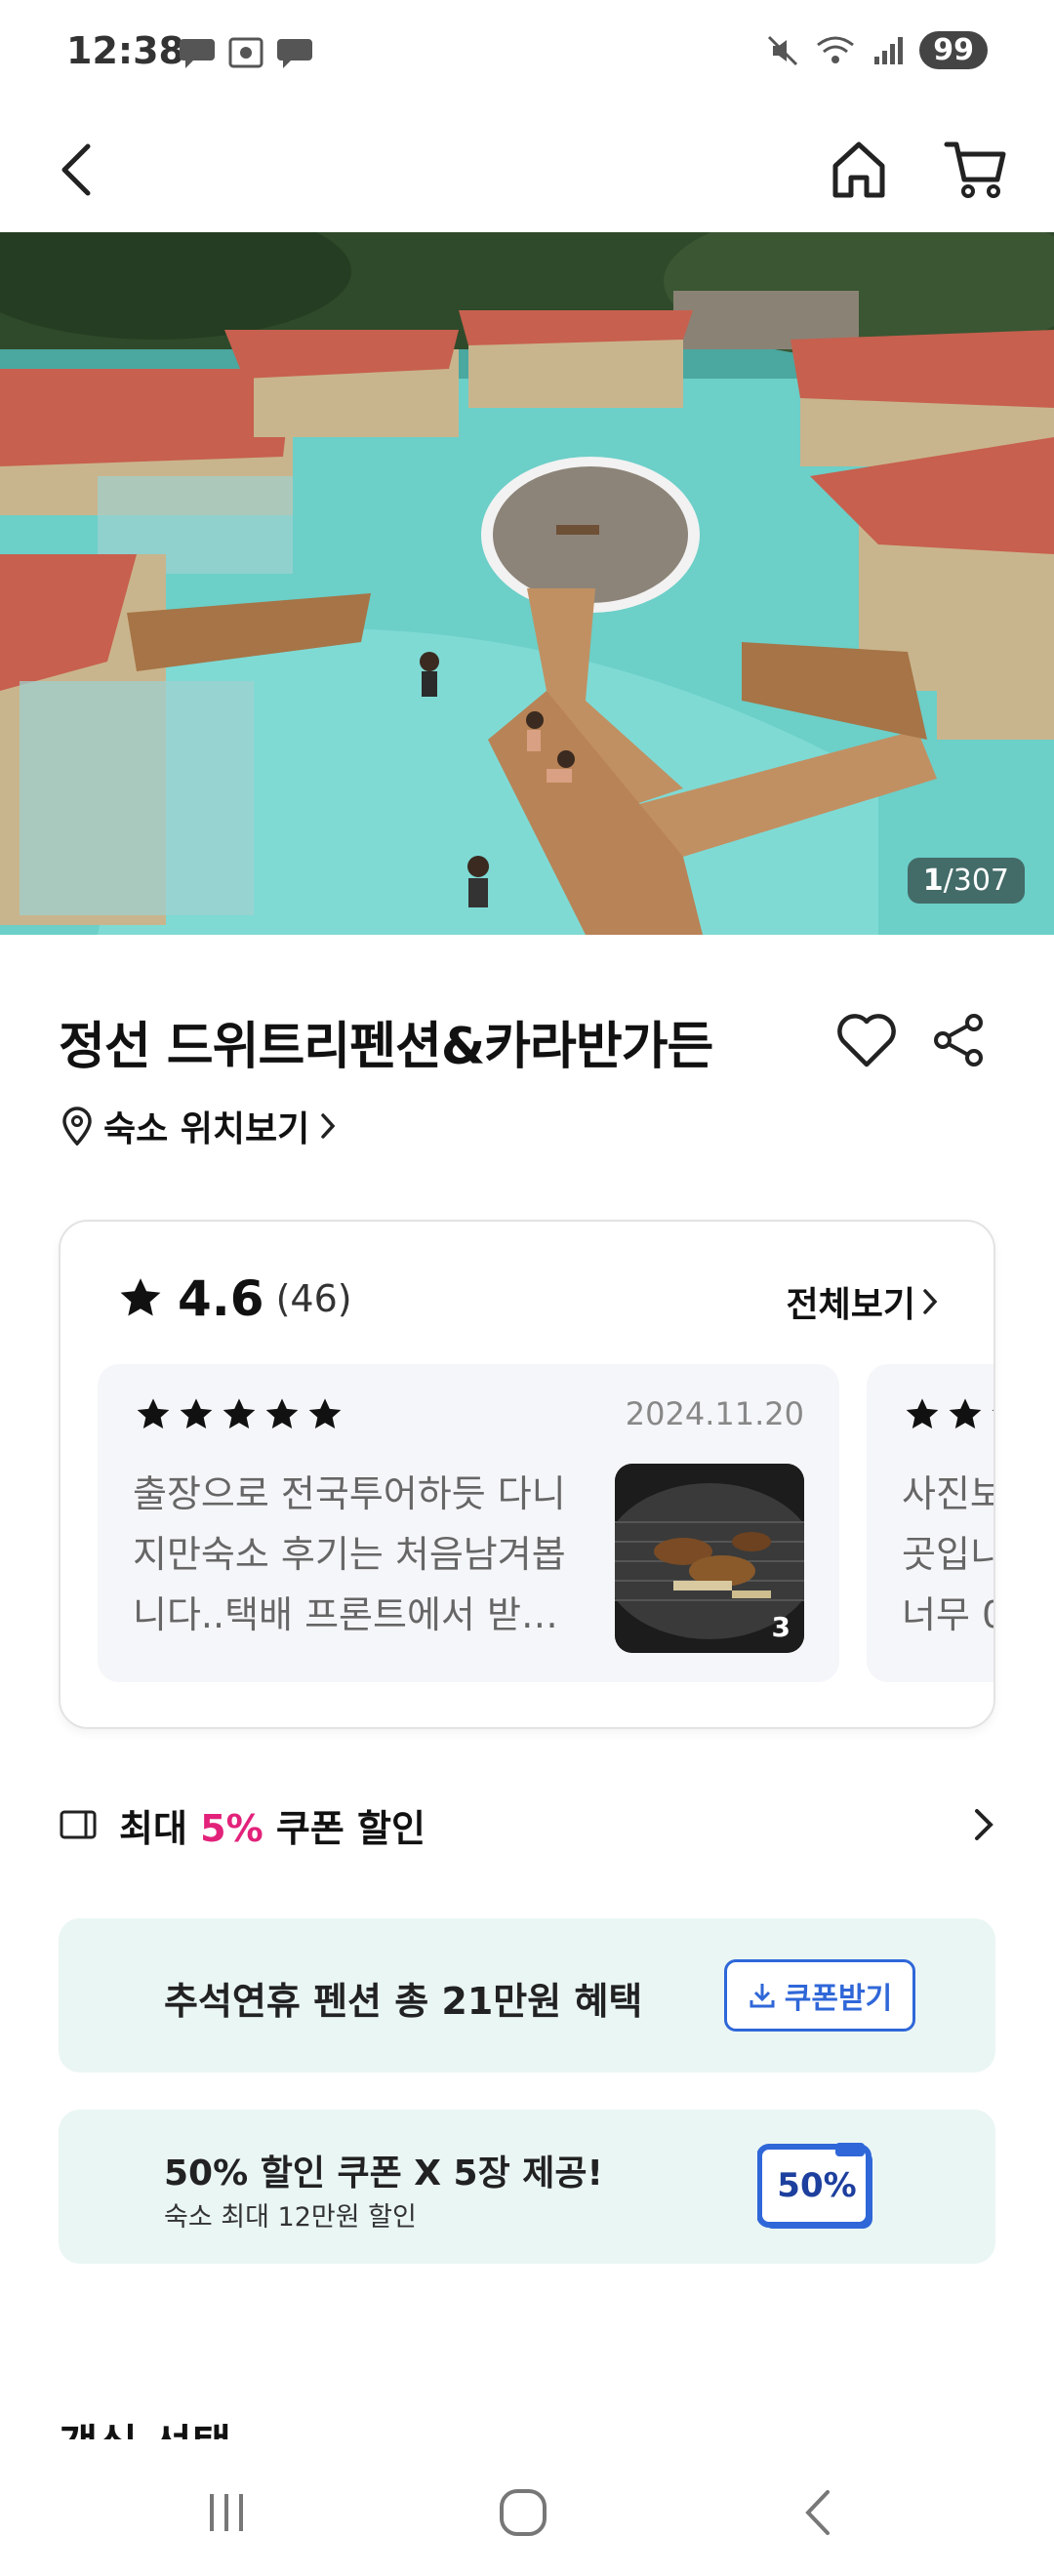 The image size is (1054, 2576). Describe the element at coordinates (889, 50) in the screenshot. I see `signal-icon` at that location.